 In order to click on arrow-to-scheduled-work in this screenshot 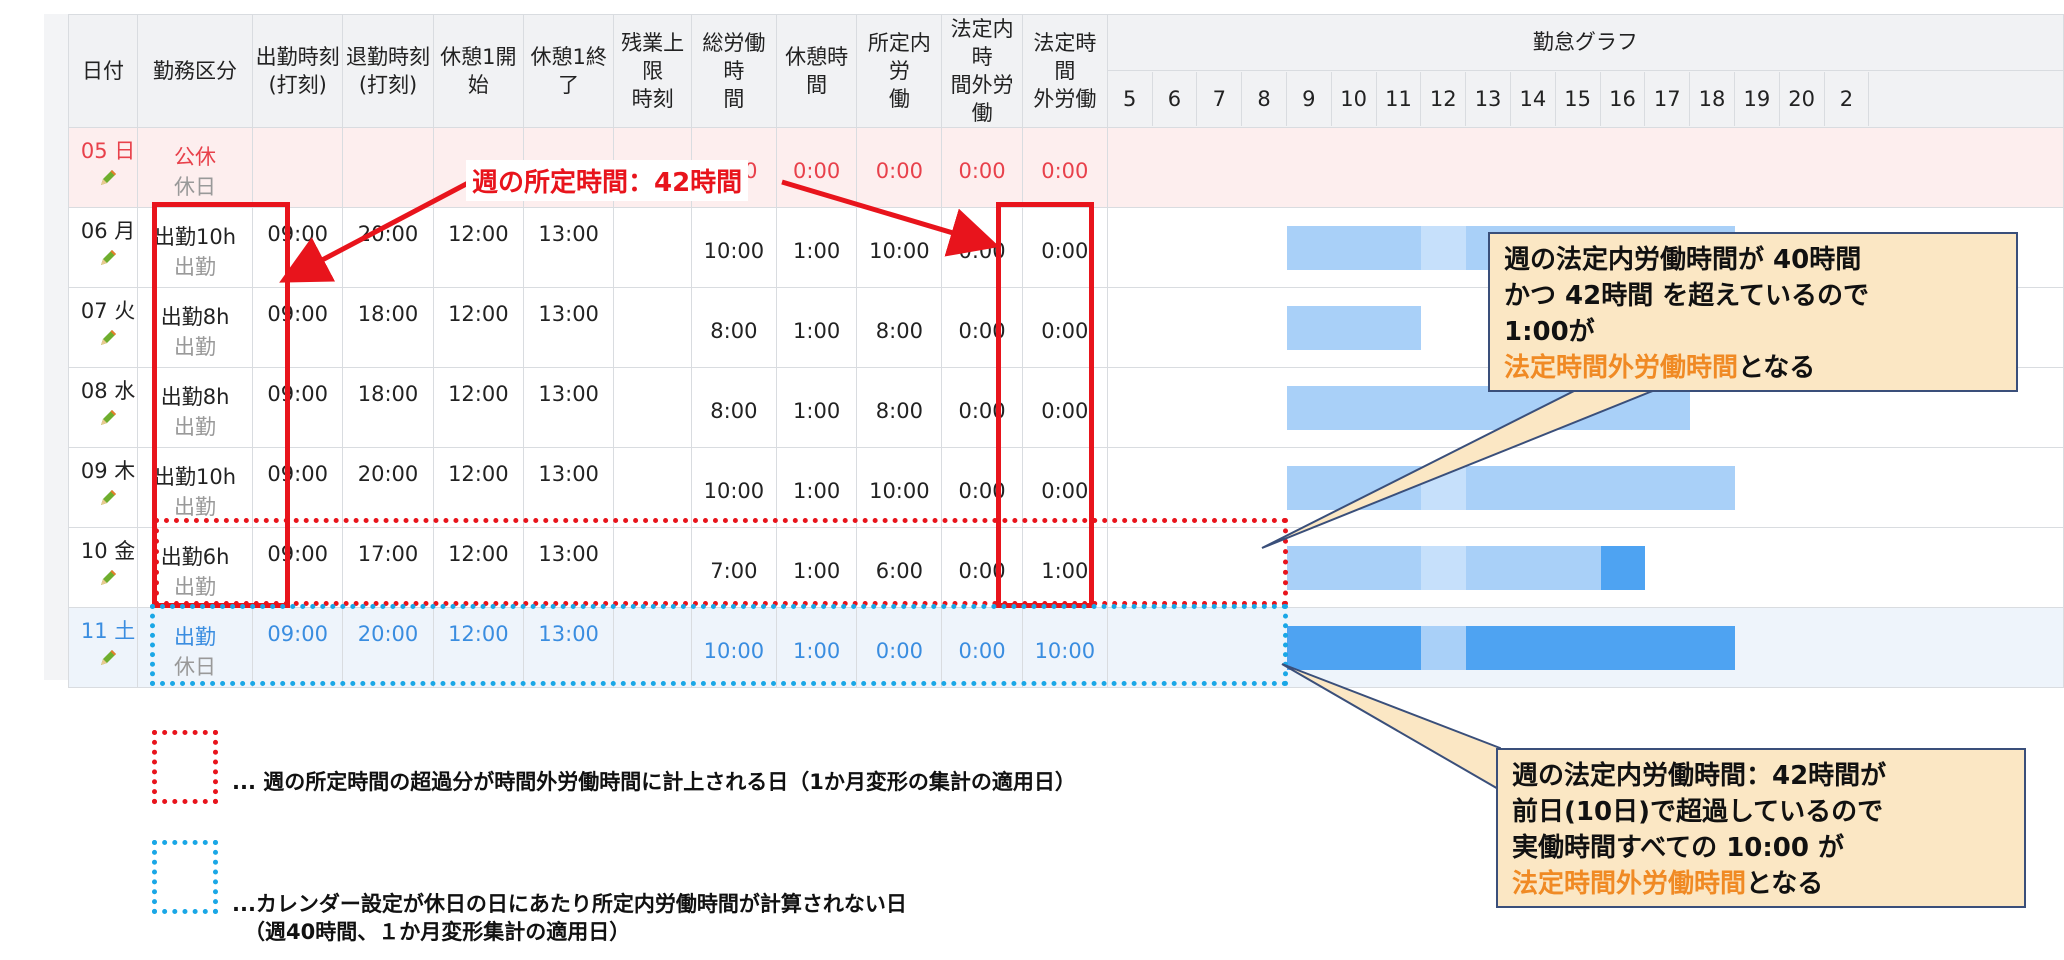, I will do `click(890, 218)`.